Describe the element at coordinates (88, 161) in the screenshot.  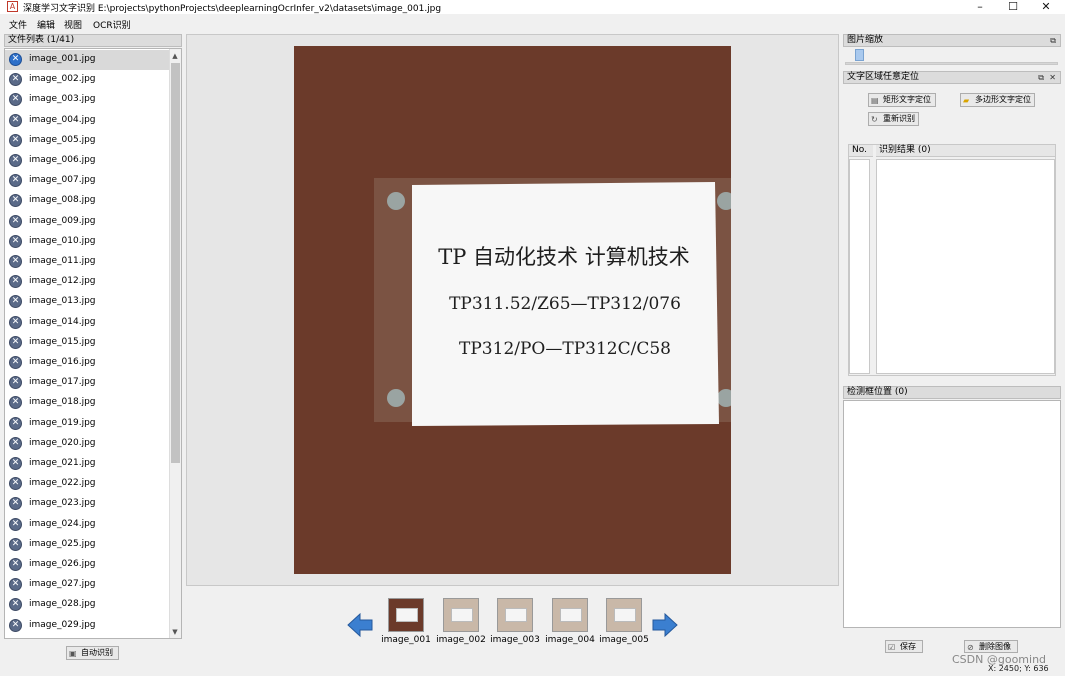
I see `file-list-item: ✕ image_006.jpg` at that location.